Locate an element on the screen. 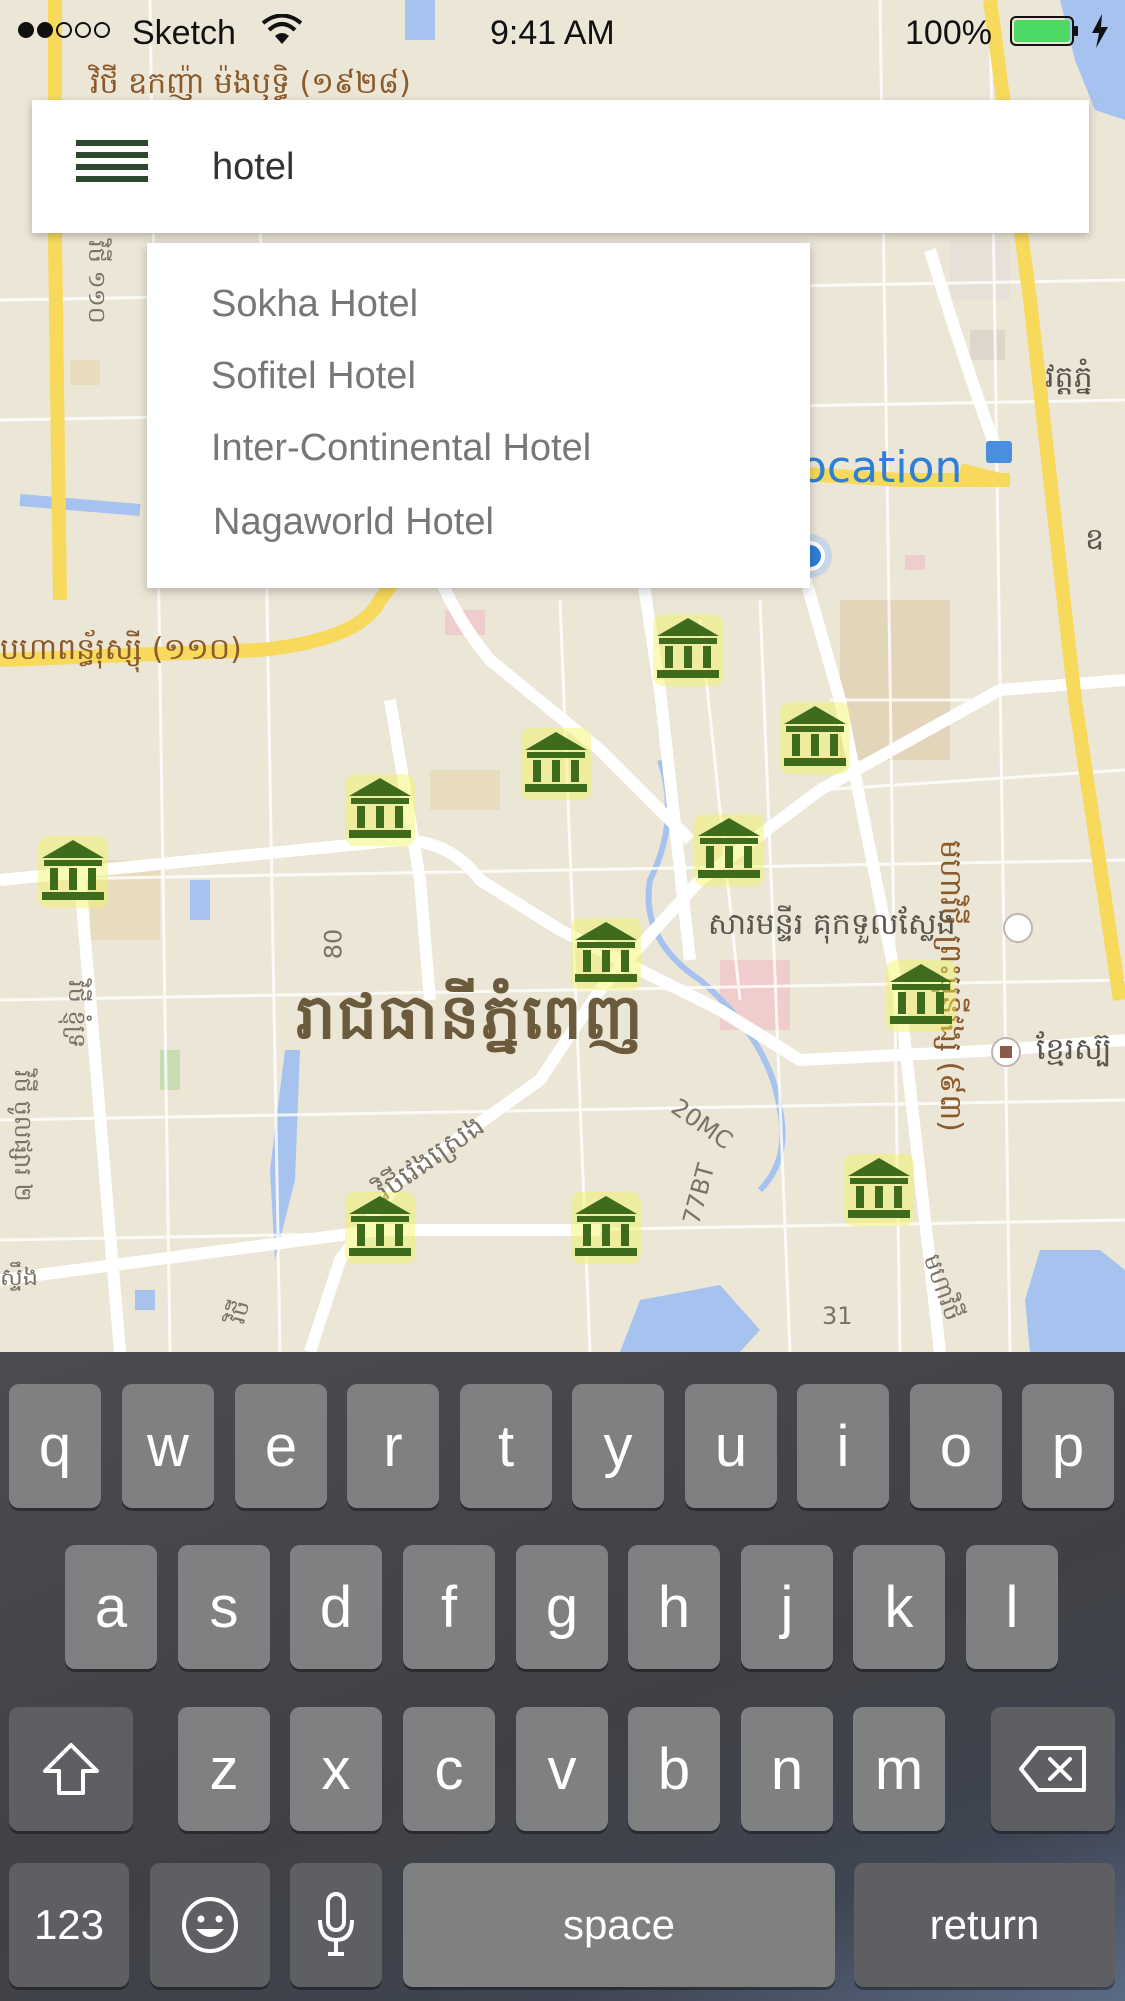  key-e: e is located at coordinates (281, 1446).